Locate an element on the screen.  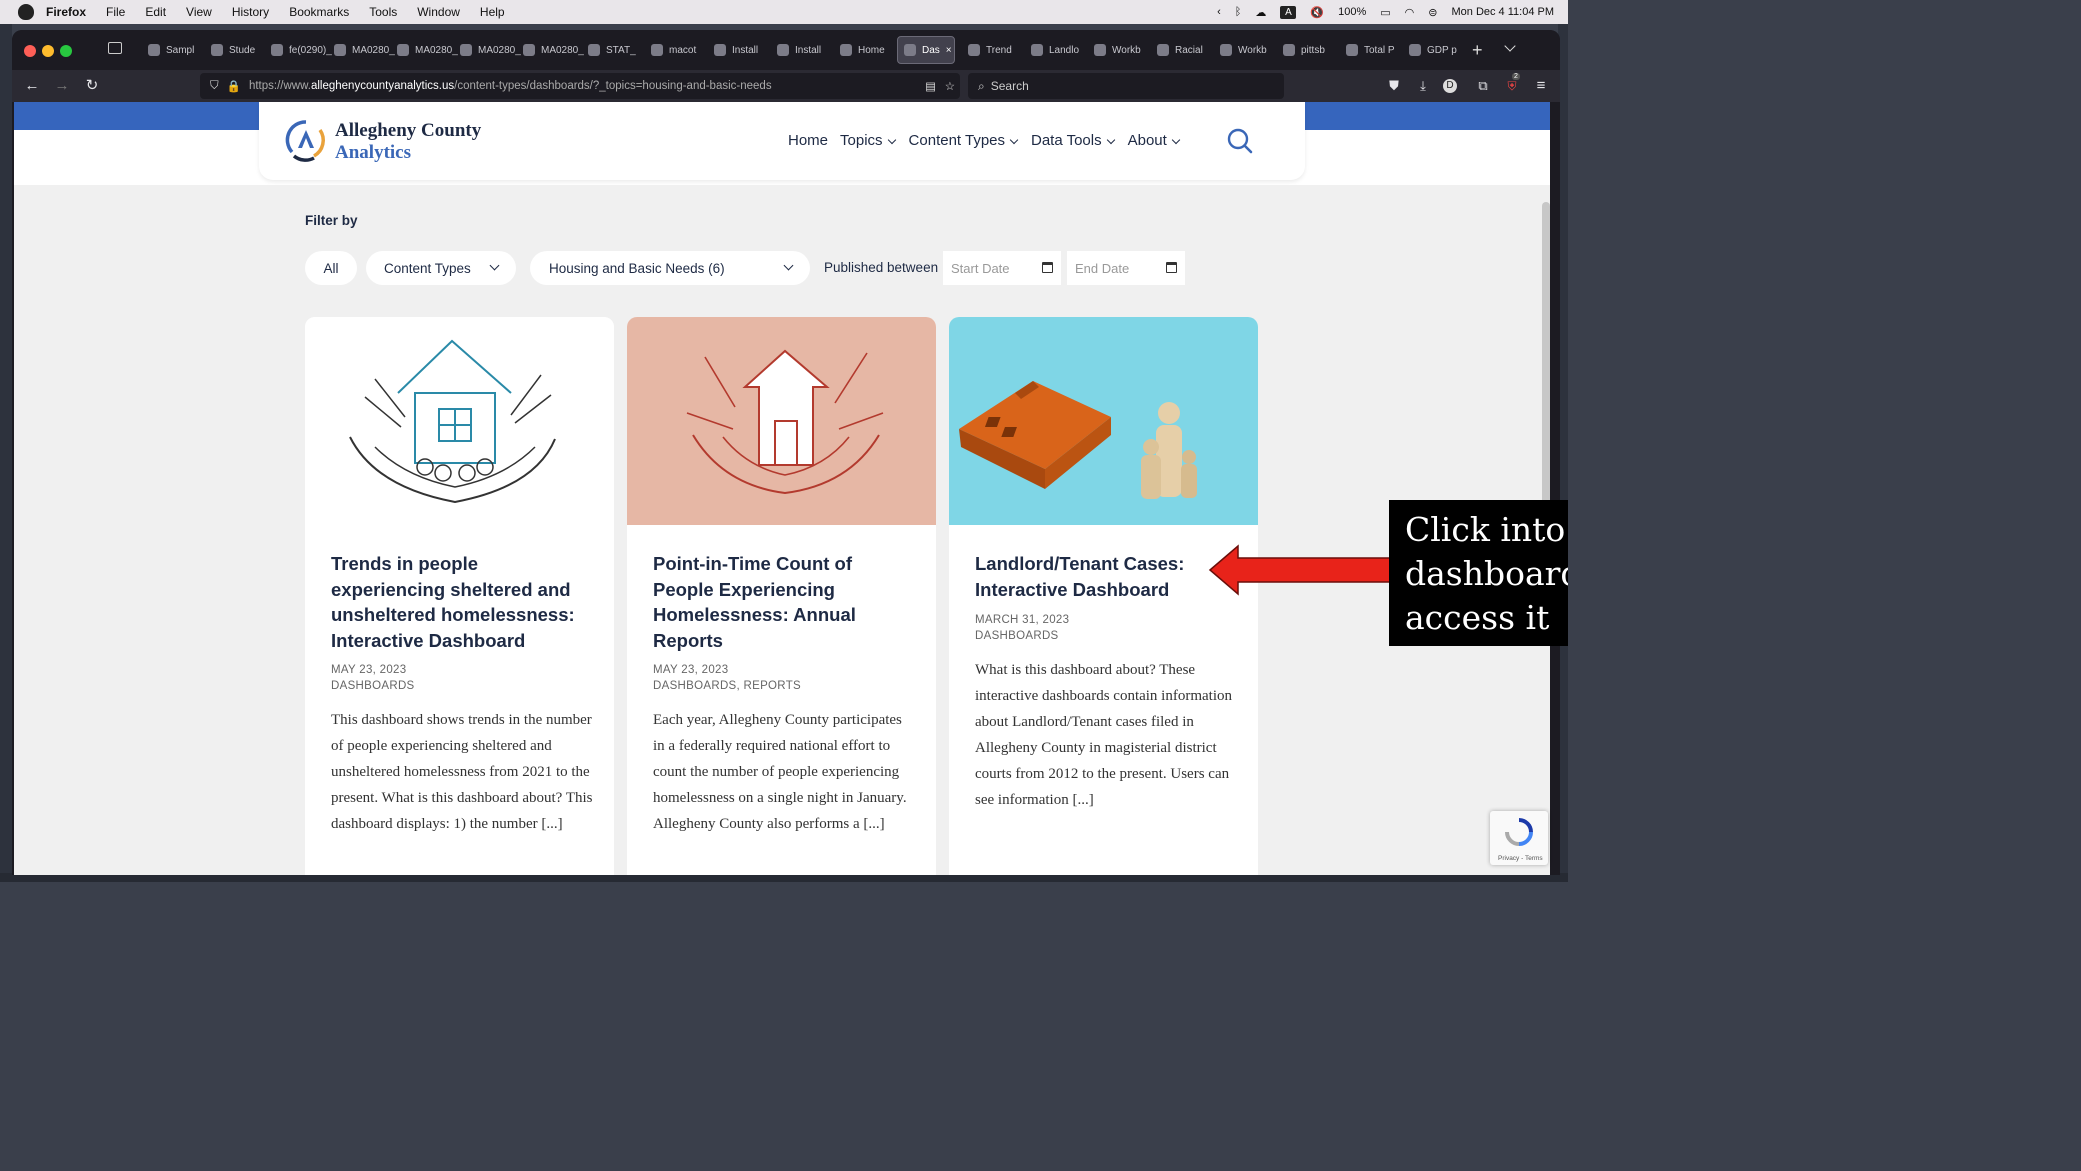
tab-item: Das × is located at coordinates (926, 50).